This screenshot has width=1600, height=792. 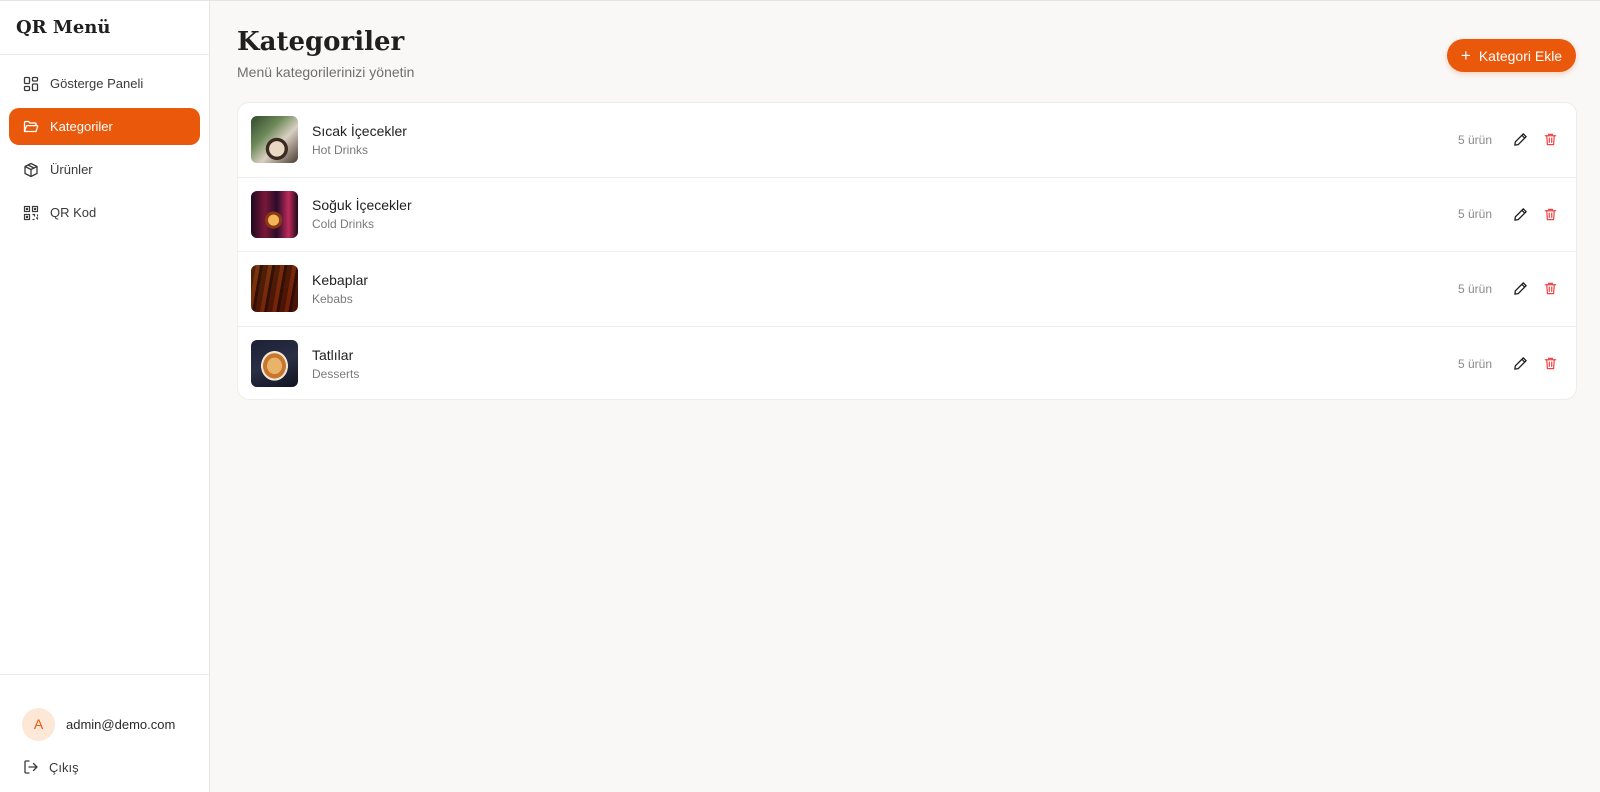 I want to click on page-subtitle: Menü kategorilerinizi yönetin, so click(x=326, y=72).